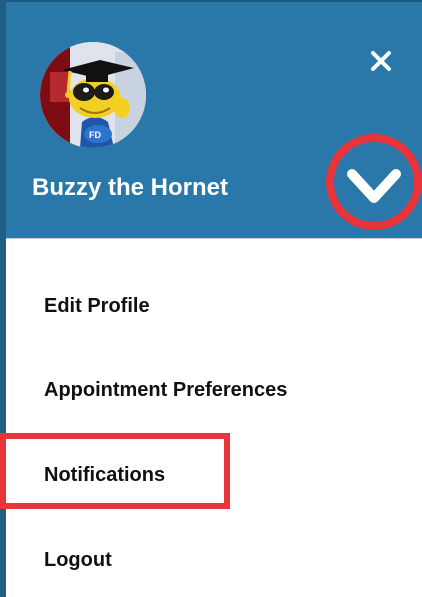 This screenshot has height=597, width=422. Describe the element at coordinates (97, 306) in the screenshot. I see `menu-item-edit-profile: Edit Profile` at that location.